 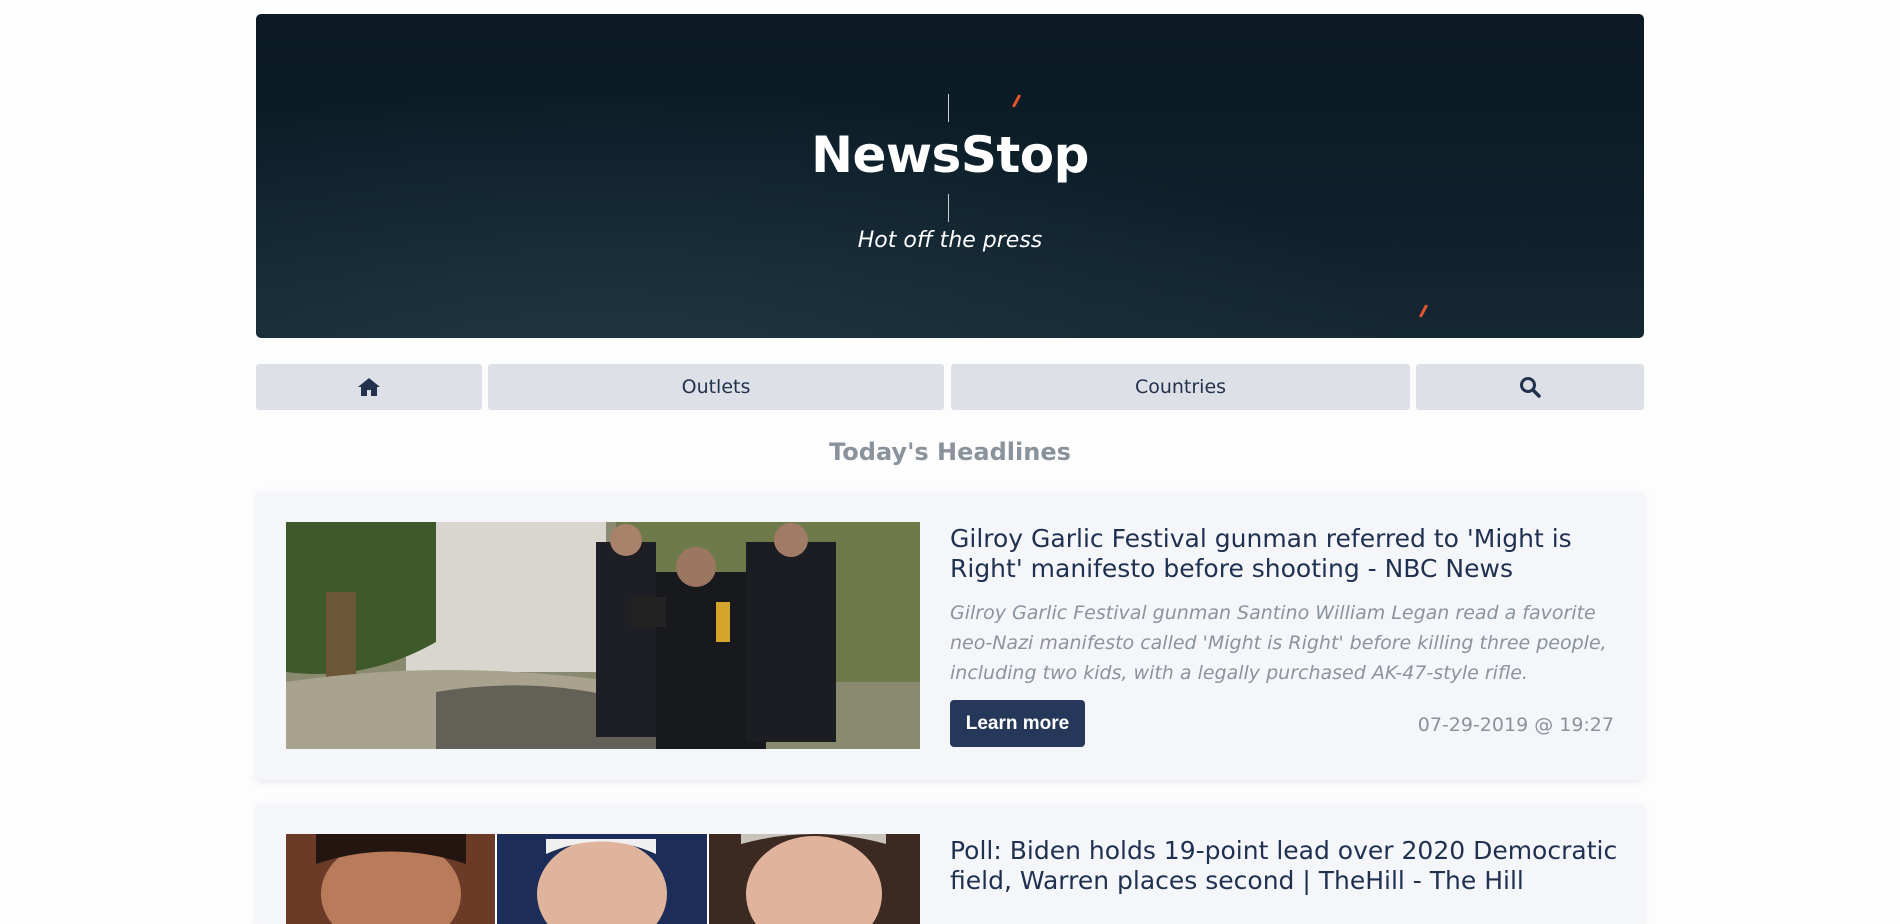 I want to click on site-tagline: Hot off the press, so click(x=950, y=240).